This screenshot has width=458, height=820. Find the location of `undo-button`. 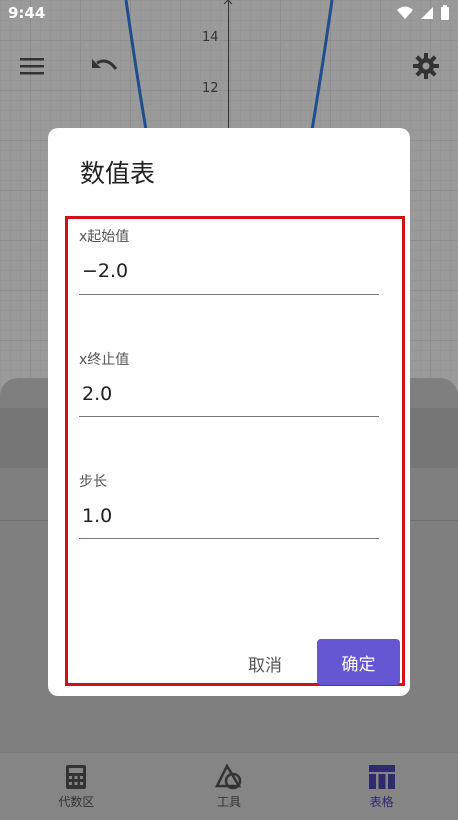

undo-button is located at coordinates (104, 66).